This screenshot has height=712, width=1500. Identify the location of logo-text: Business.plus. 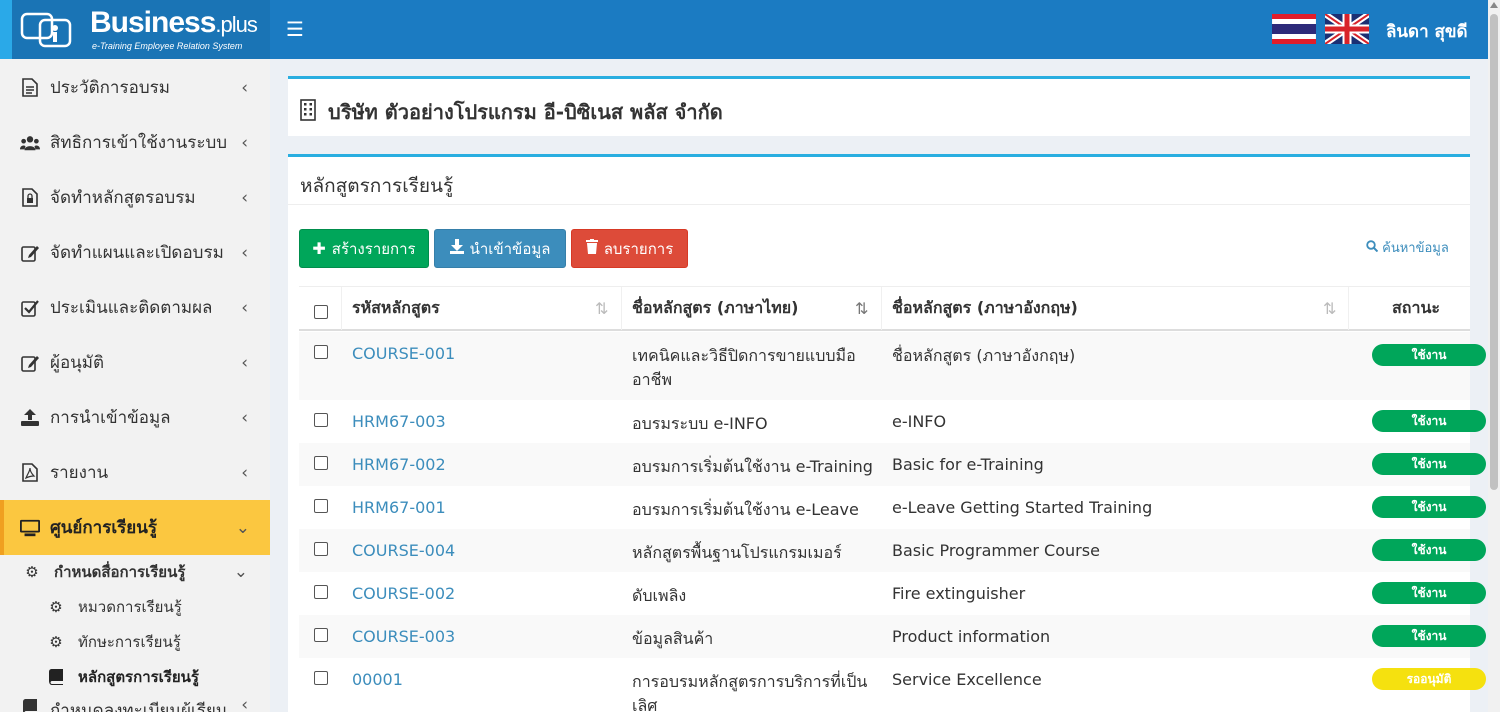
(174, 23).